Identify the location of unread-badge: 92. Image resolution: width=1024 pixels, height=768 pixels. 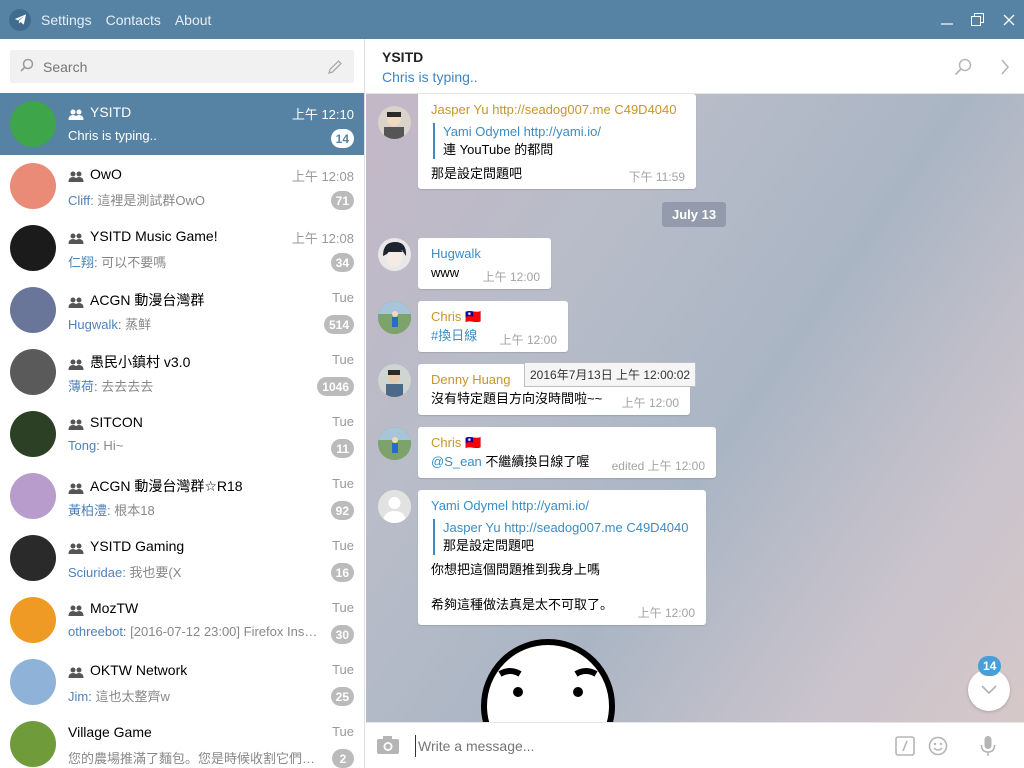
(342, 510).